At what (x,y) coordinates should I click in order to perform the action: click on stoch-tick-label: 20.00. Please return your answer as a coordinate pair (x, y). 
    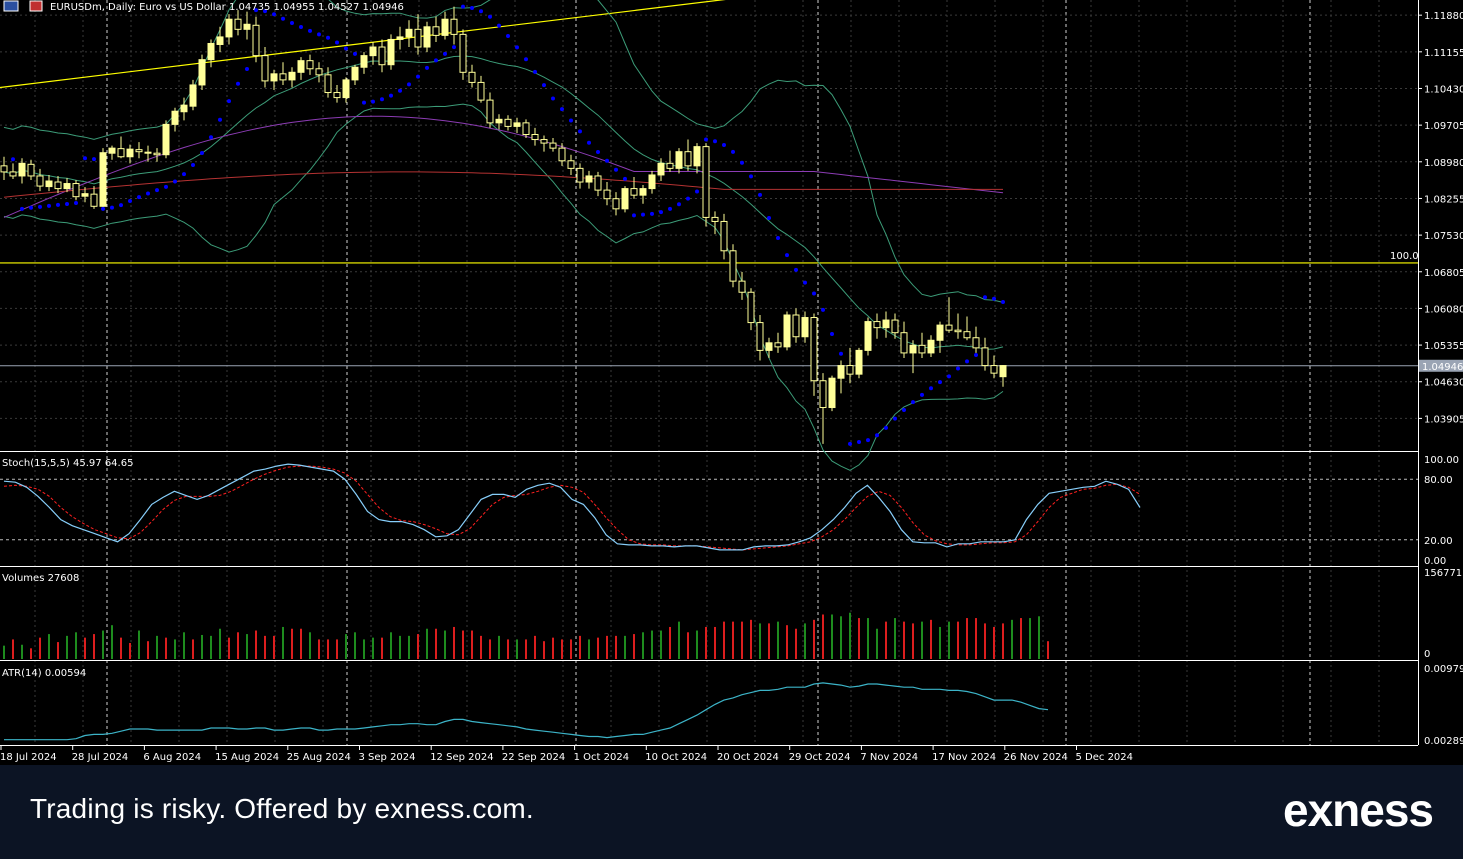
    Looking at the image, I should click on (1438, 541).